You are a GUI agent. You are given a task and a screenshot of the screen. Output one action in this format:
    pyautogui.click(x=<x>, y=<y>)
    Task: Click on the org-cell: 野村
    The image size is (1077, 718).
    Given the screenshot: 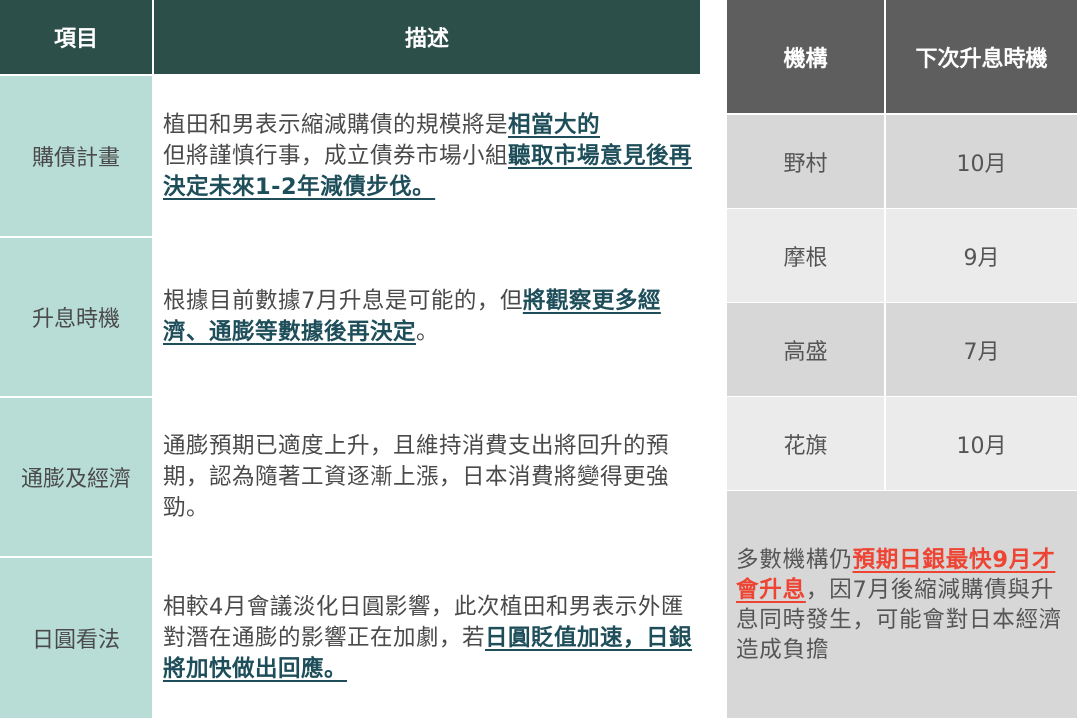 What is the action you would take?
    pyautogui.click(x=805, y=161)
    